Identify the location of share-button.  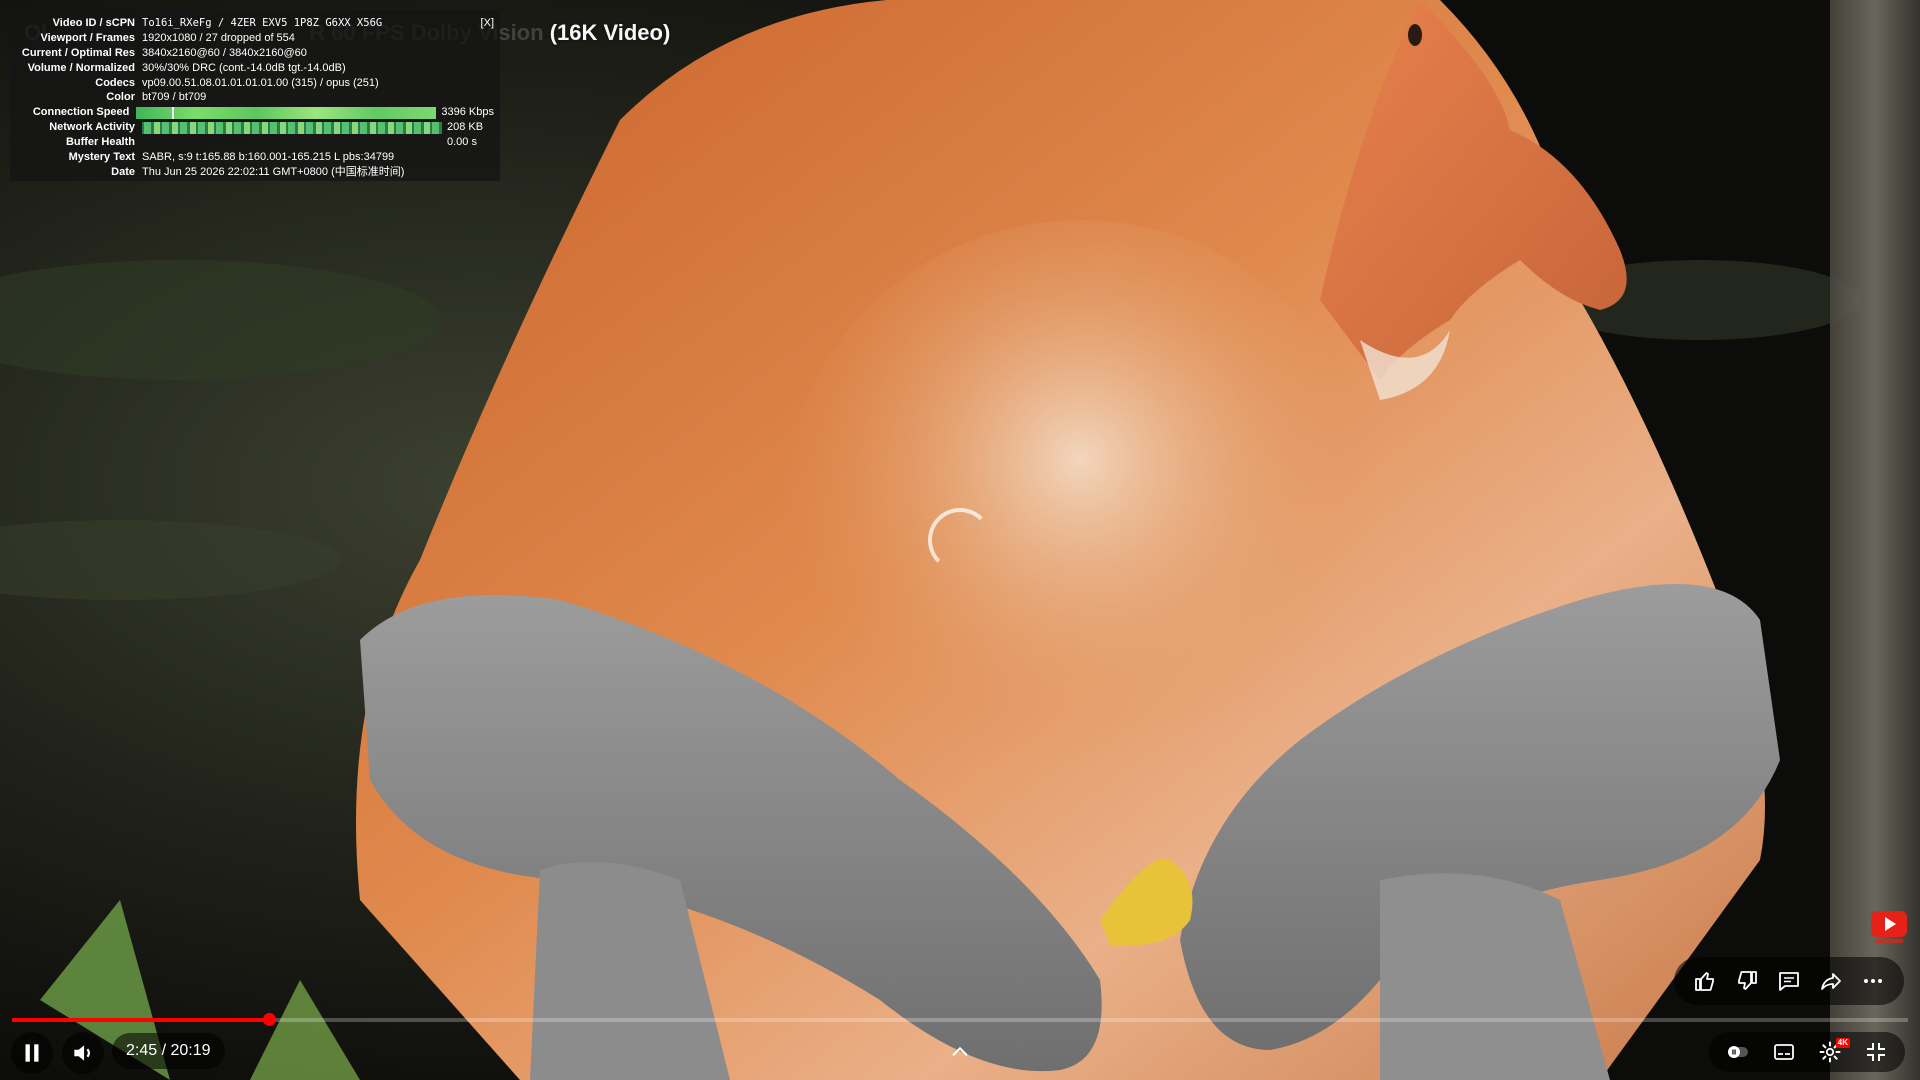
(1831, 981).